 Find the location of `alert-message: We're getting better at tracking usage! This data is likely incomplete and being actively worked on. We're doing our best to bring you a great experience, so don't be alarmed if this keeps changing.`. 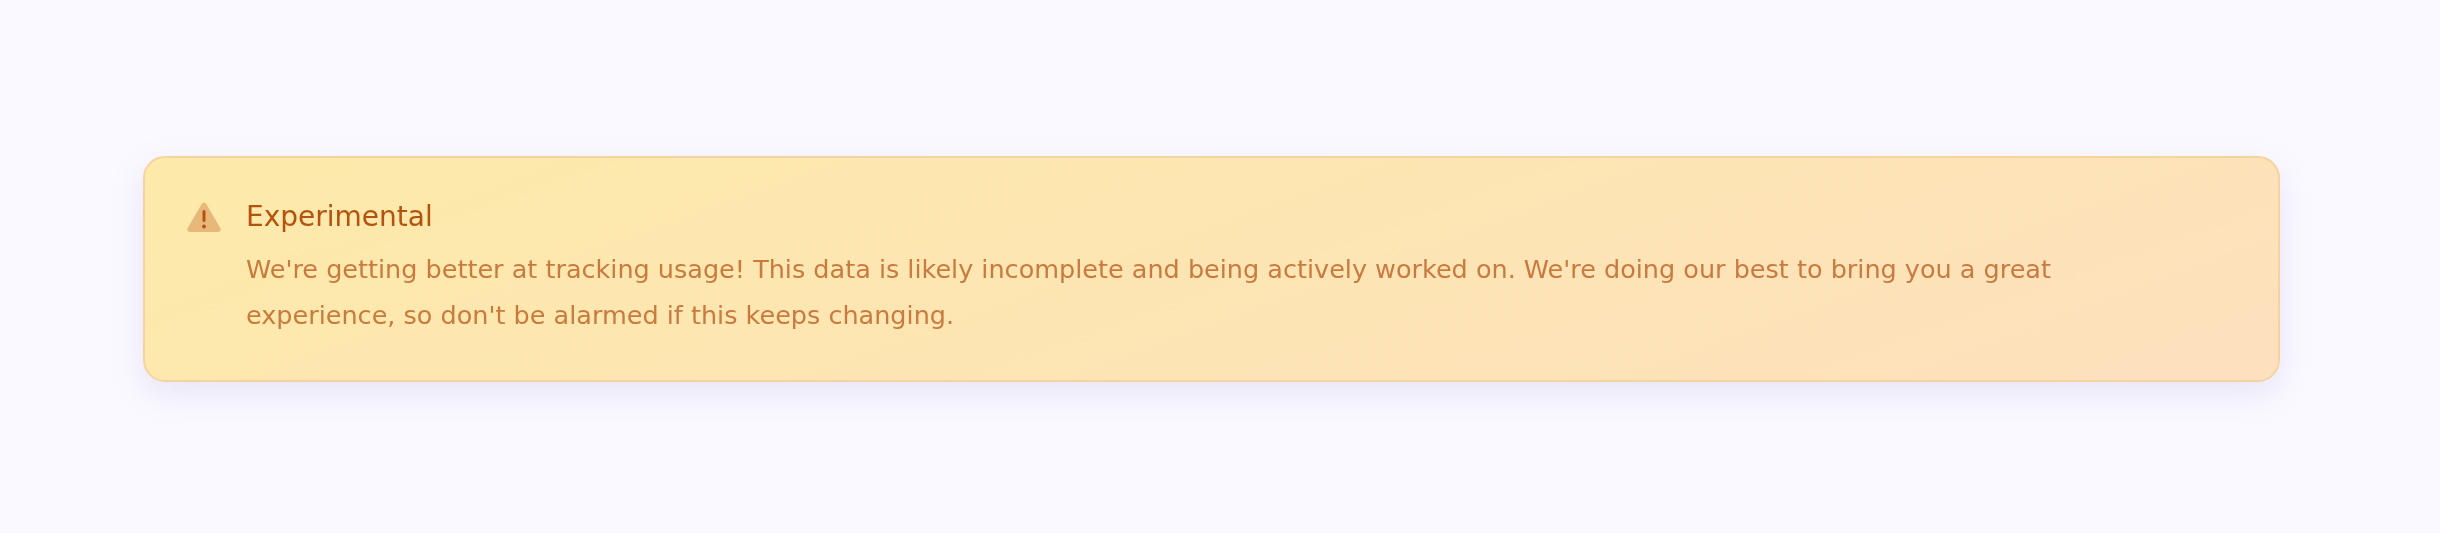

alert-message: We're getting better at tracking usage! This data is likely incomplete and being actively worked on. We're doing our best to bring you a great experience, so don't be alarmed if this keeps changing. is located at coordinates (1149, 292).